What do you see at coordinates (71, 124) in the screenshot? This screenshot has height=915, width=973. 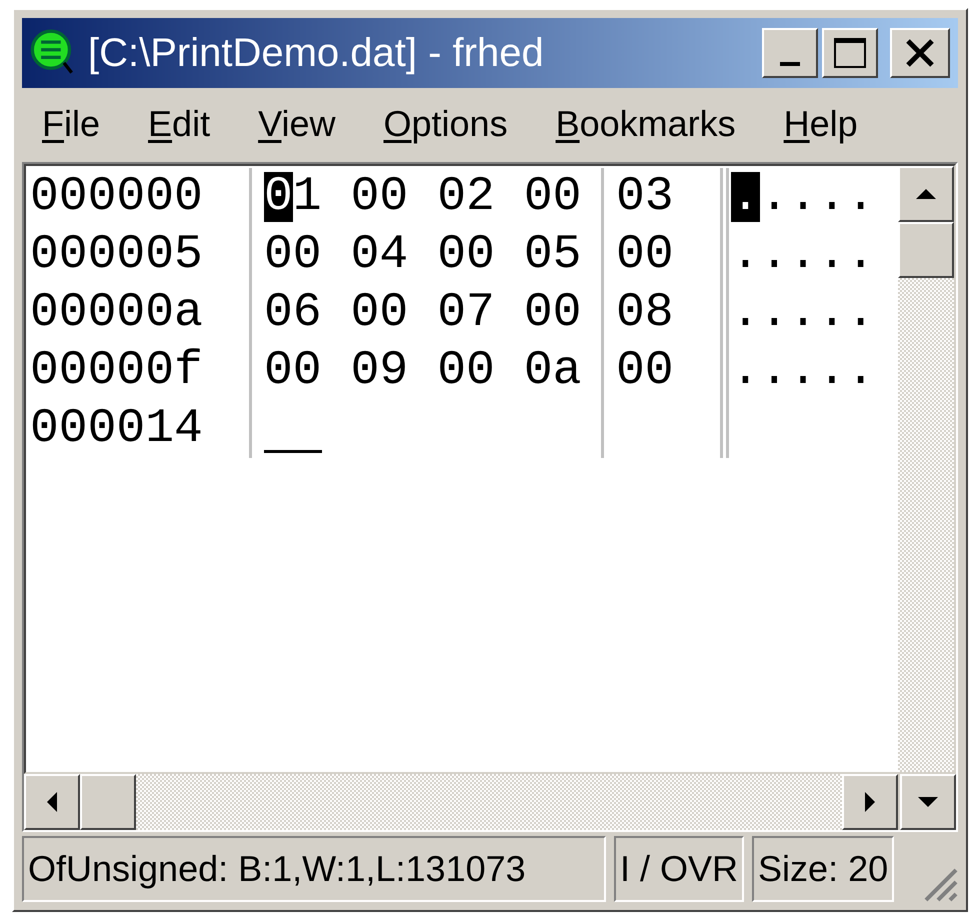 I see `menu-item: File` at bounding box center [71, 124].